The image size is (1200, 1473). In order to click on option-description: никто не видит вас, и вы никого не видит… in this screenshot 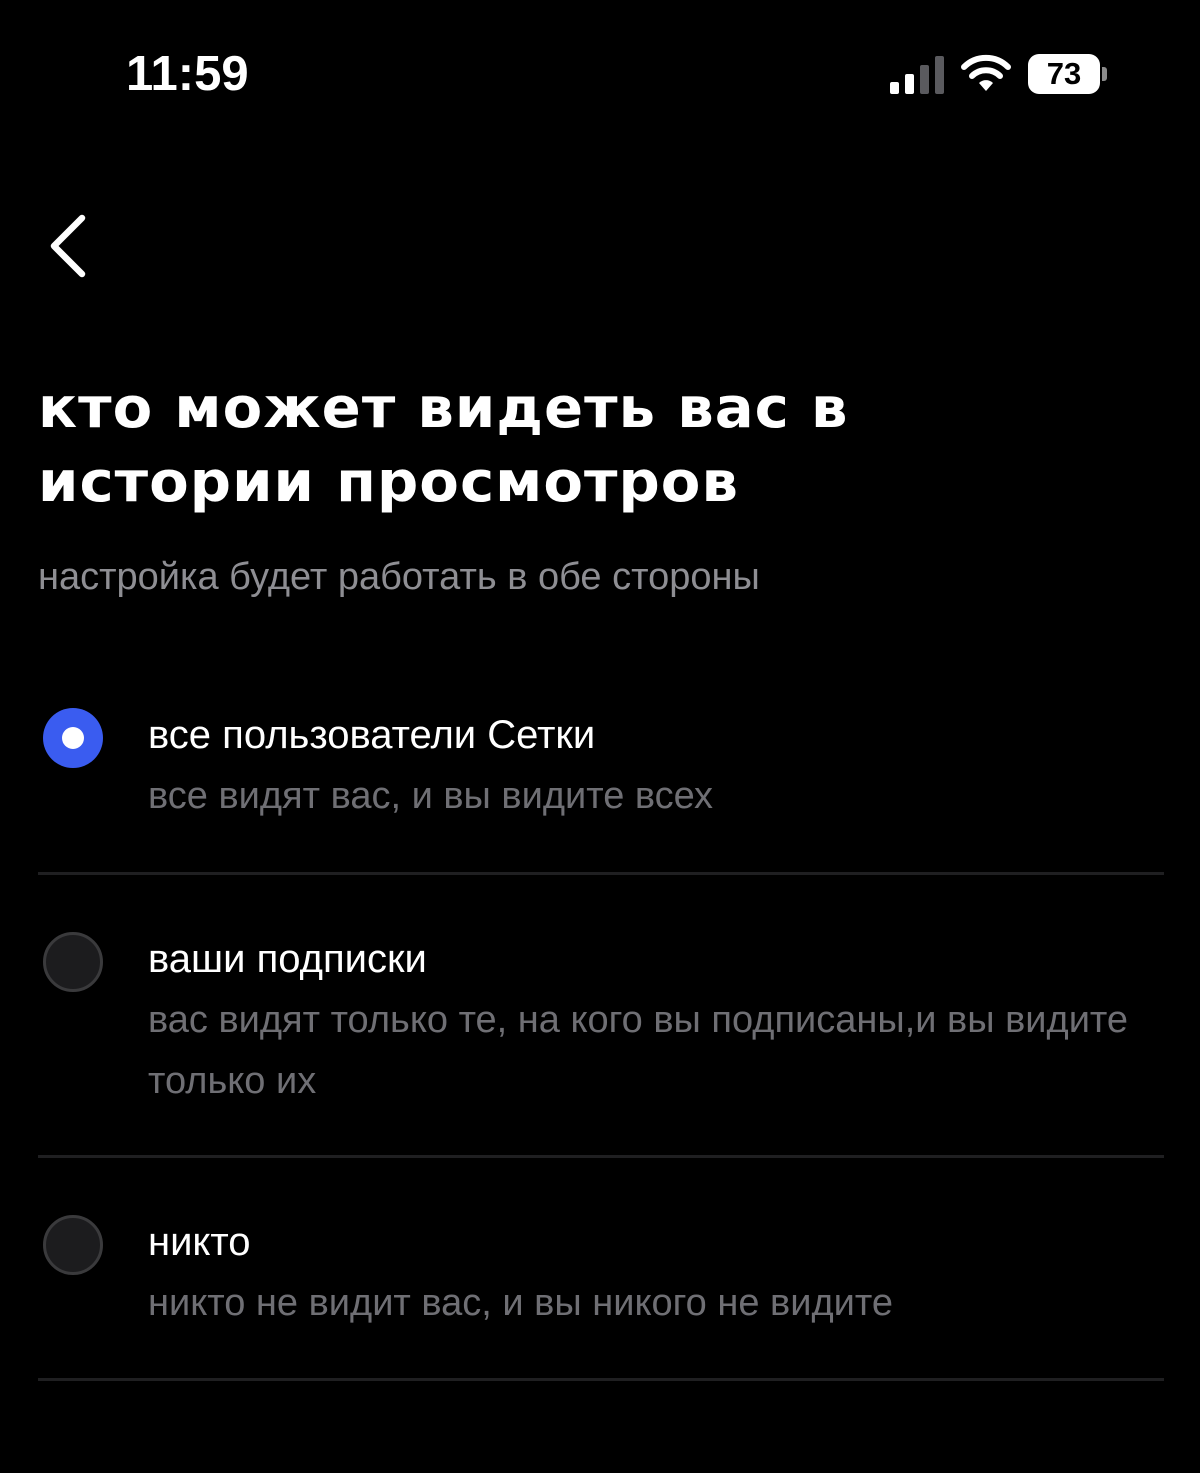, I will do `click(520, 1303)`.